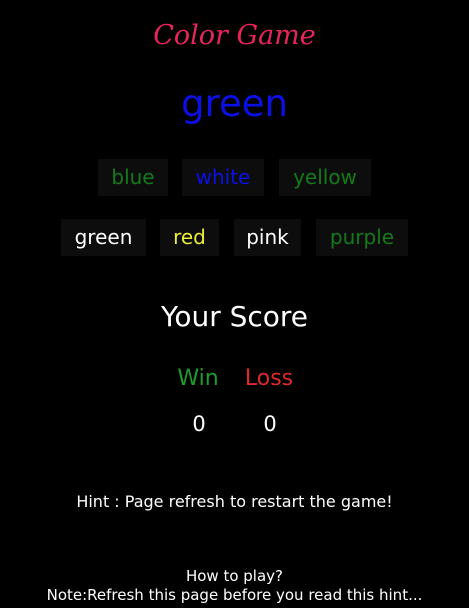  What do you see at coordinates (234, 103) in the screenshot?
I see `target-color-word: green` at bounding box center [234, 103].